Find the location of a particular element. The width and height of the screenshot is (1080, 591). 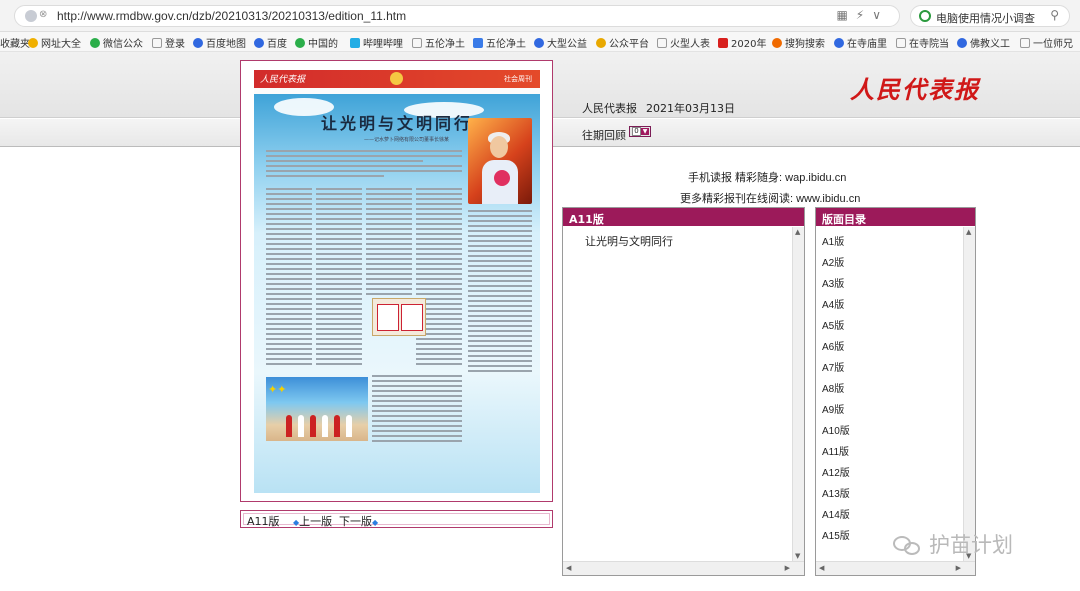

site-logo: 人民代表报 is located at coordinates (915, 89).